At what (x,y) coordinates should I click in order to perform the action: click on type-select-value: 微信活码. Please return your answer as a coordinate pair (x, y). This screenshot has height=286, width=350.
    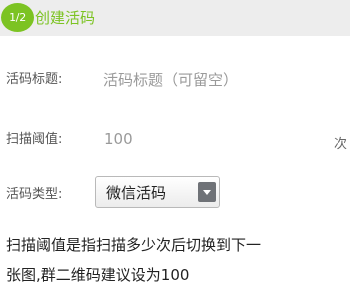
    Looking at the image, I should click on (136, 193).